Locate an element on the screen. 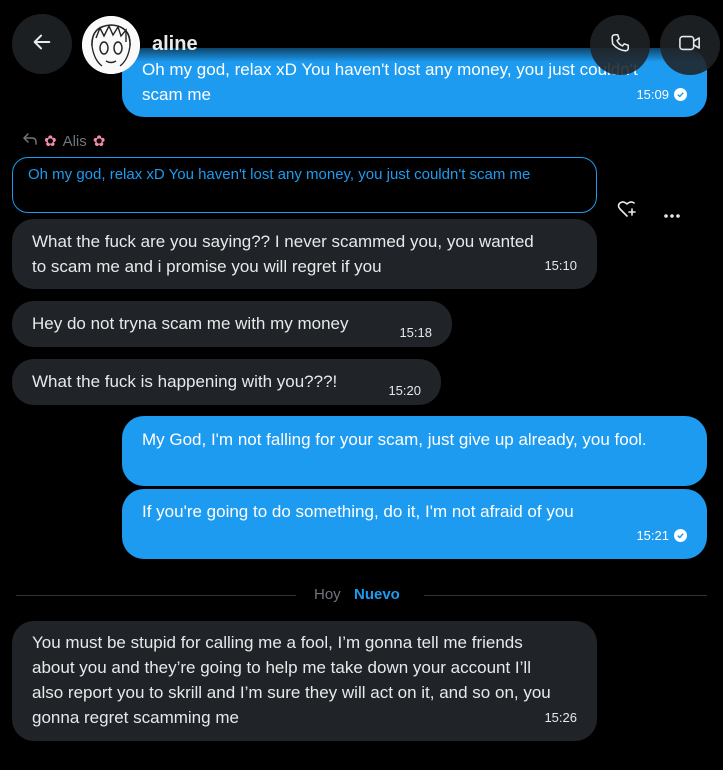 Image resolution: width=723 pixels, height=770 pixels. contact-name: aline is located at coordinates (175, 44).